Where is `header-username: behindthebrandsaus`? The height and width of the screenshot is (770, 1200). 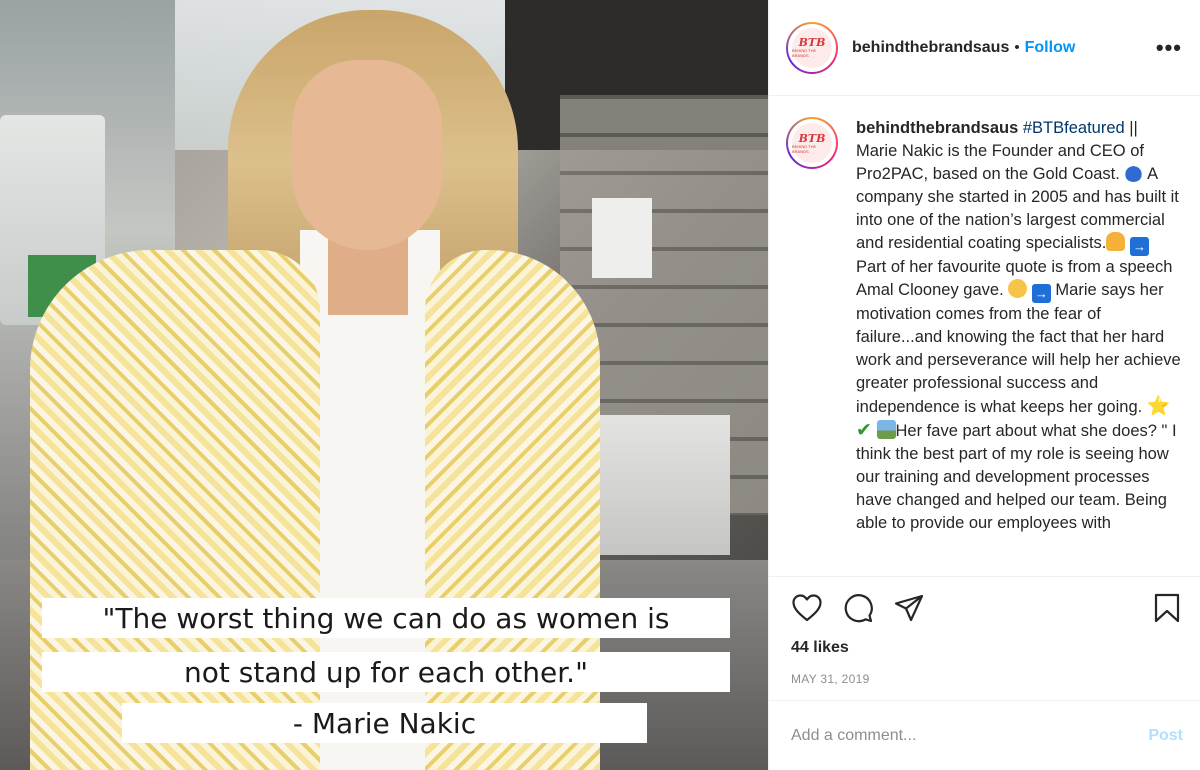
header-username: behindthebrandsaus is located at coordinates (930, 48).